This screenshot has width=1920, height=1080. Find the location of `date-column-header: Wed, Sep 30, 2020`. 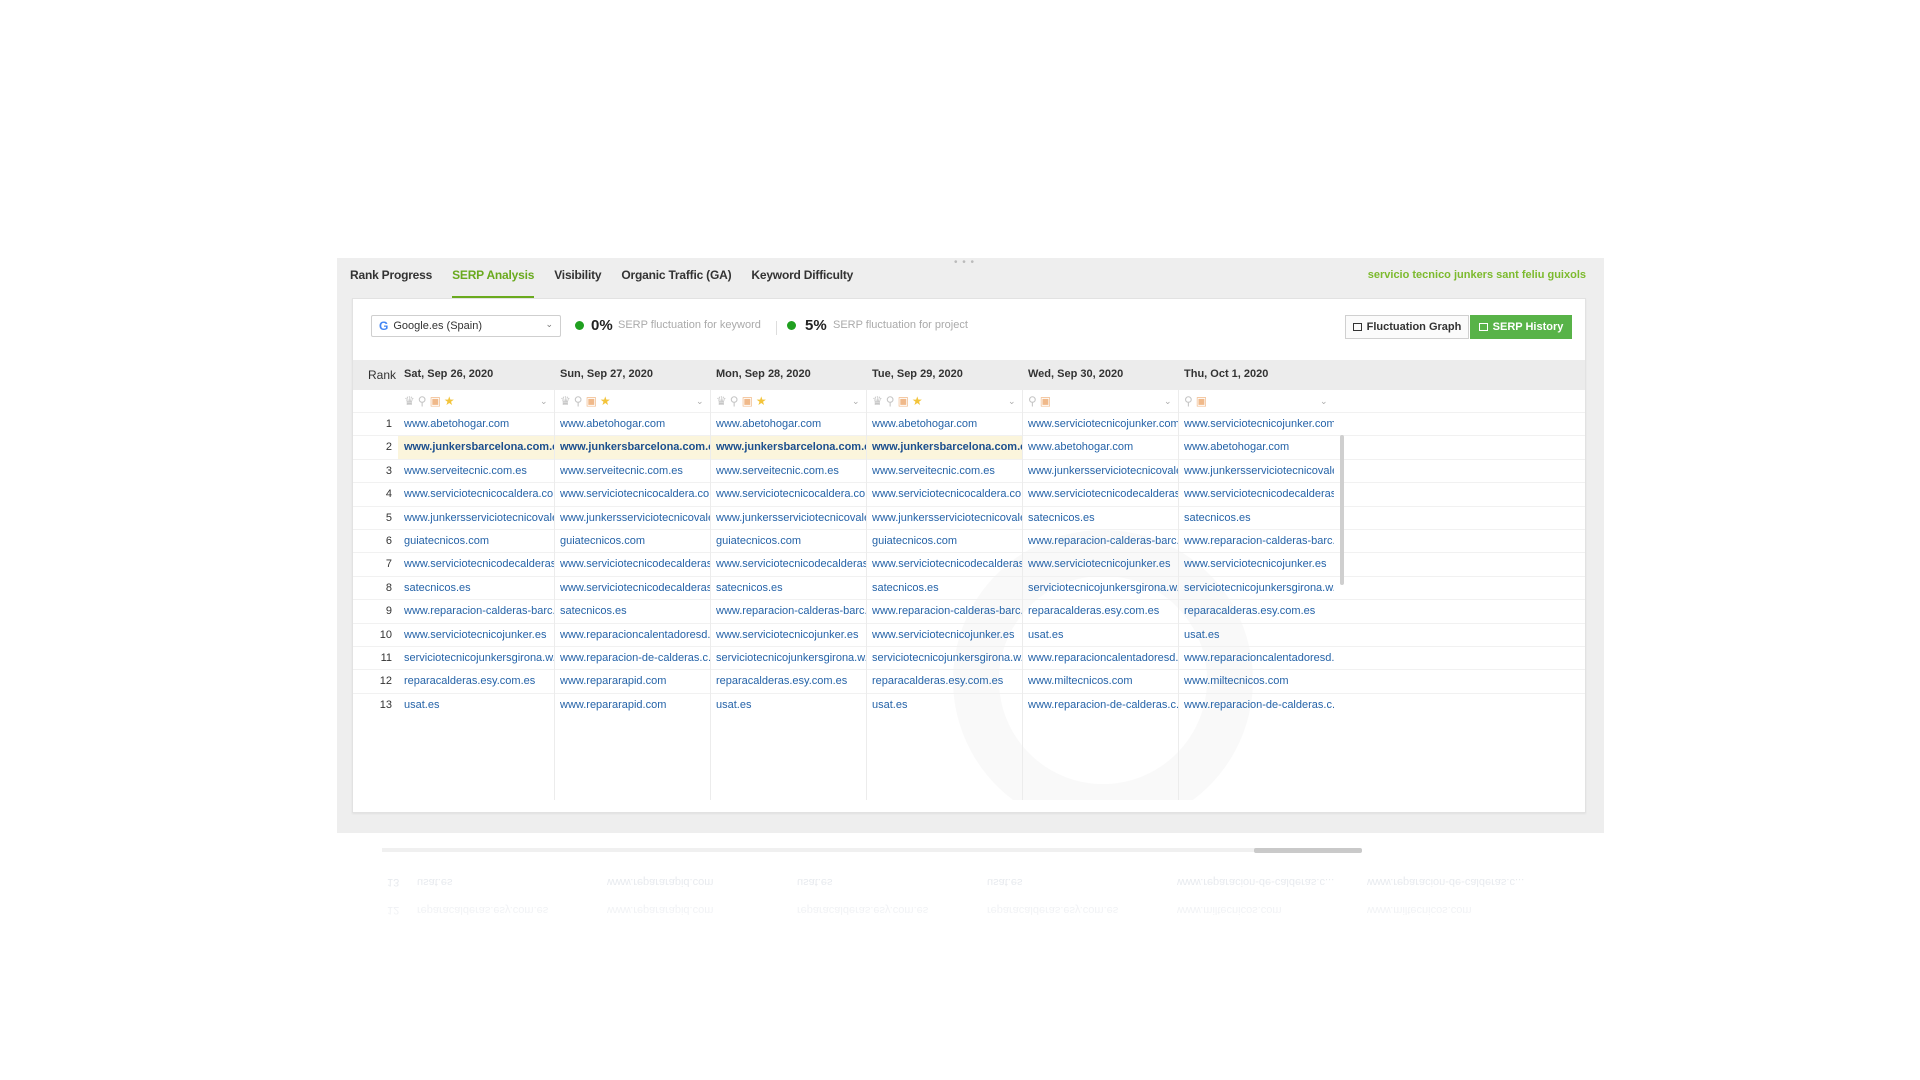

date-column-header: Wed, Sep 30, 2020 is located at coordinates (1075, 374).